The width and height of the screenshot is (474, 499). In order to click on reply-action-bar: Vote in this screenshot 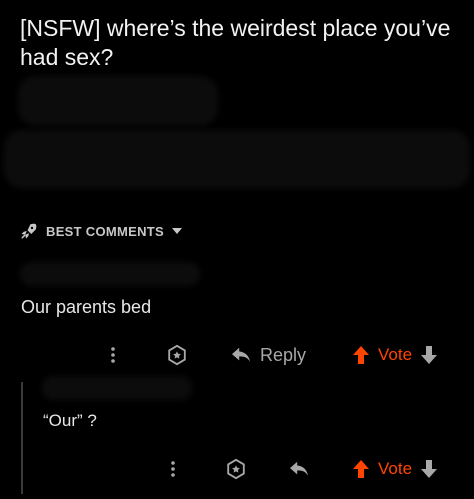, I will do `click(237, 469)`.